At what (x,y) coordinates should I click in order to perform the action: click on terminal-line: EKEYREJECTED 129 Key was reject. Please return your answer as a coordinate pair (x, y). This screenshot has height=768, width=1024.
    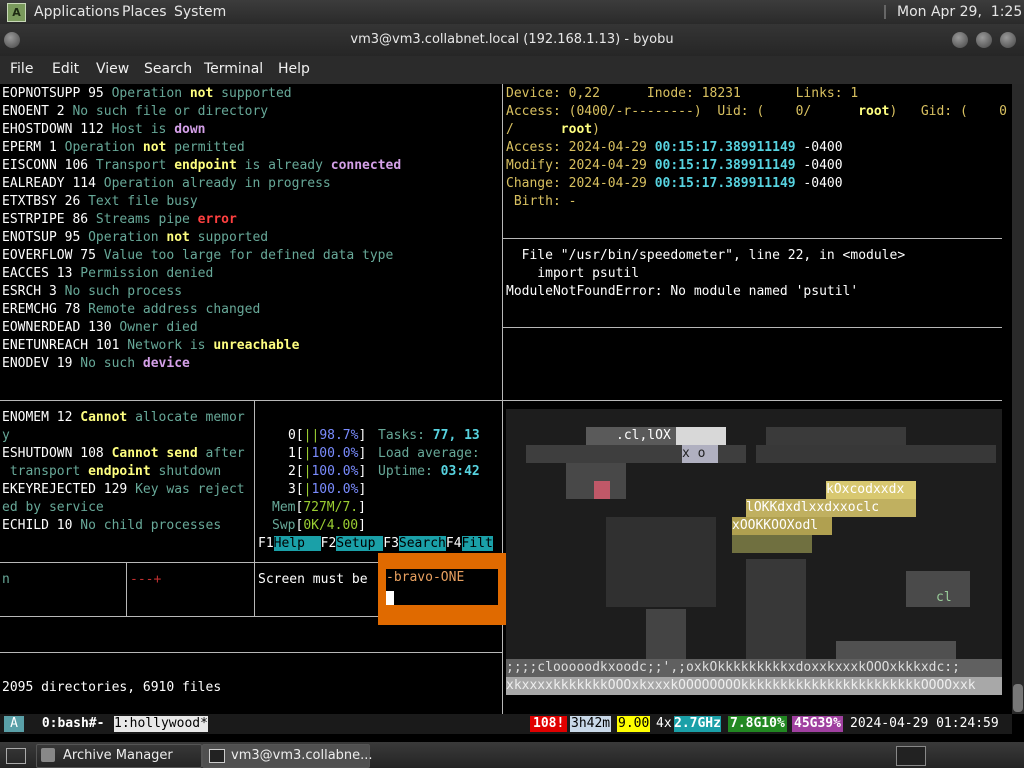
    Looking at the image, I should click on (123, 489).